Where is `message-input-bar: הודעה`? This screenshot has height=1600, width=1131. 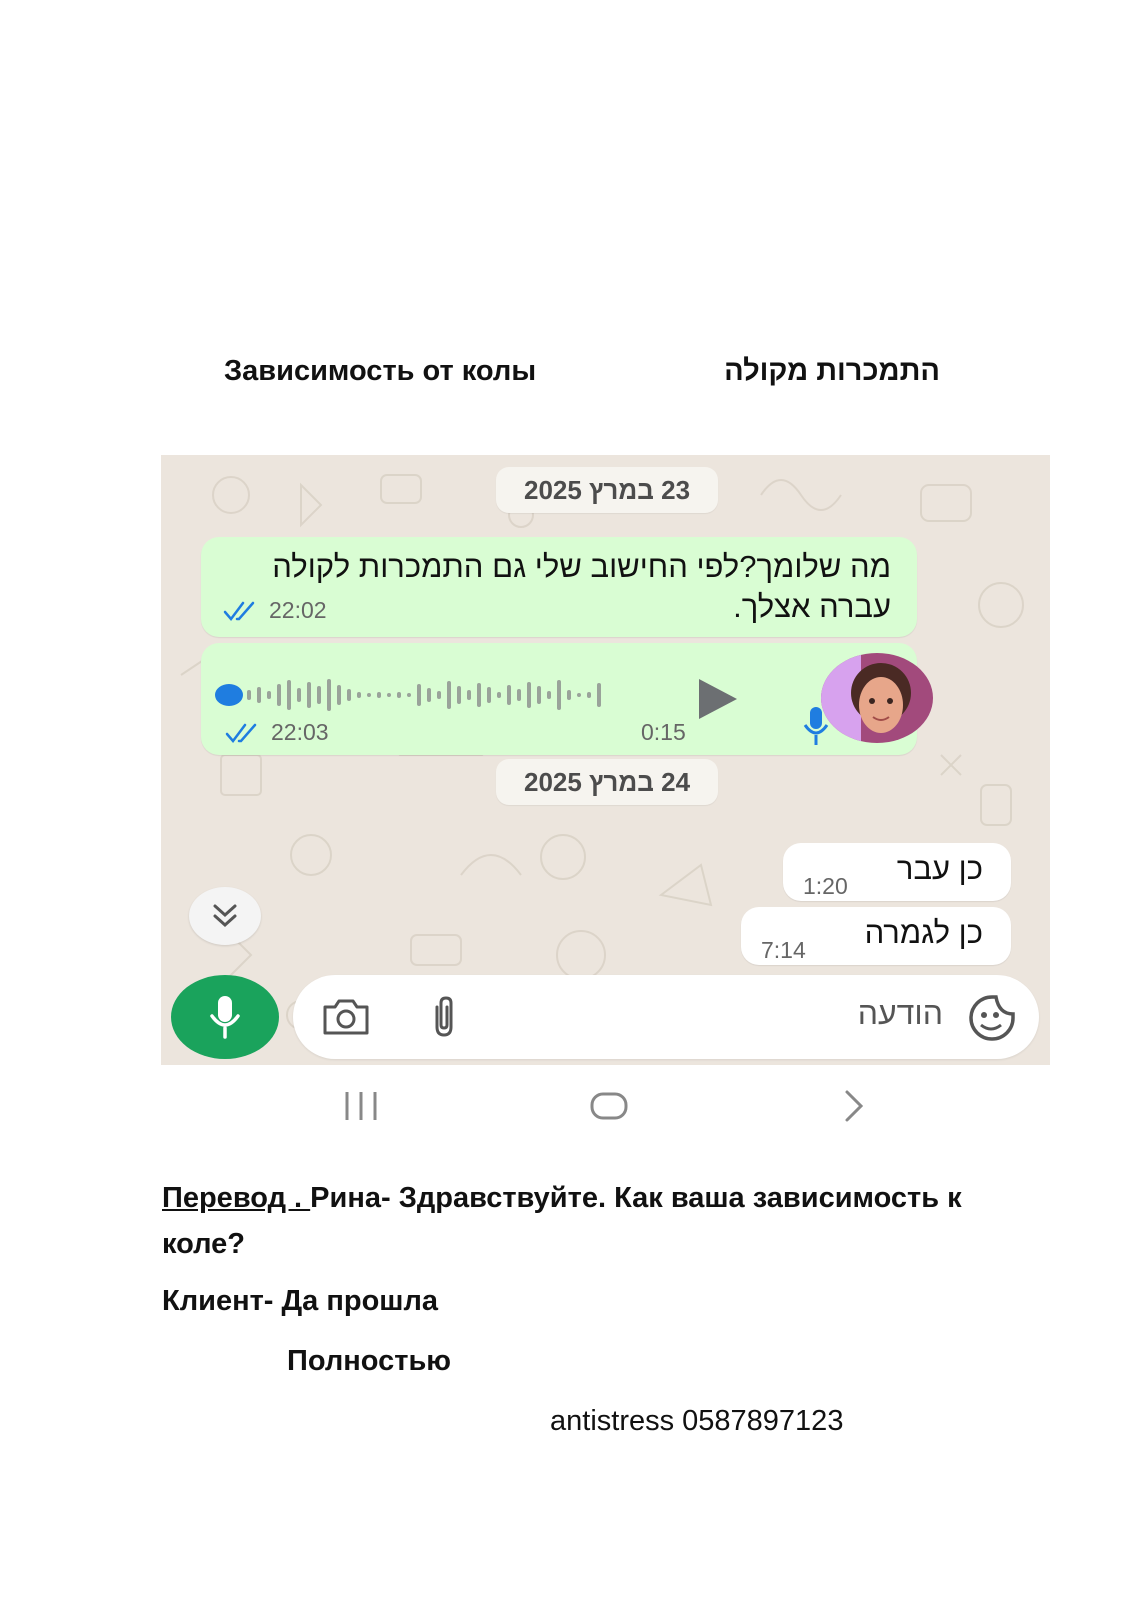 message-input-bar: הודעה is located at coordinates (666, 1017).